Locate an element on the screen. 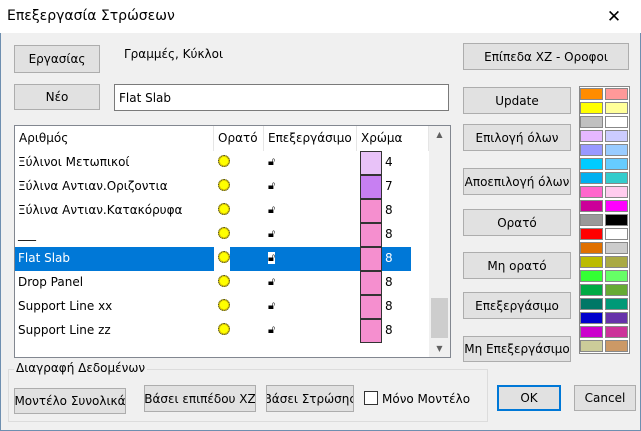 This screenshot has height=431, width=641. scrollbar-thumb is located at coordinates (439, 318).